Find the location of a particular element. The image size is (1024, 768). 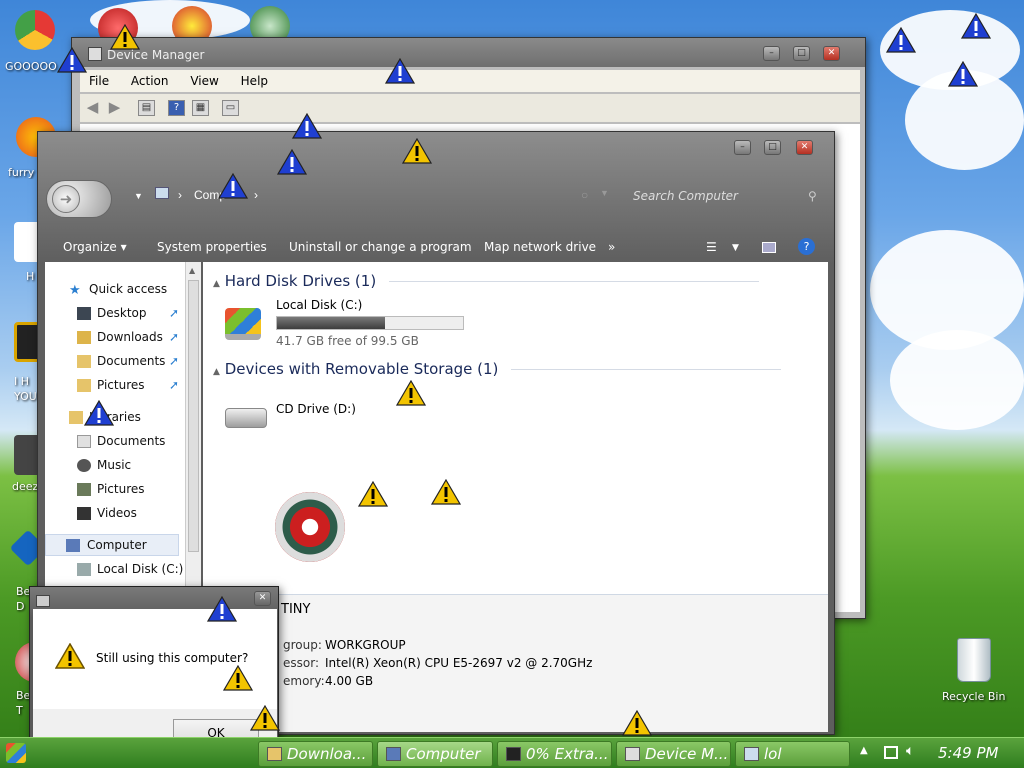

detail-value-memory: 4.00 GB is located at coordinates (349, 681).